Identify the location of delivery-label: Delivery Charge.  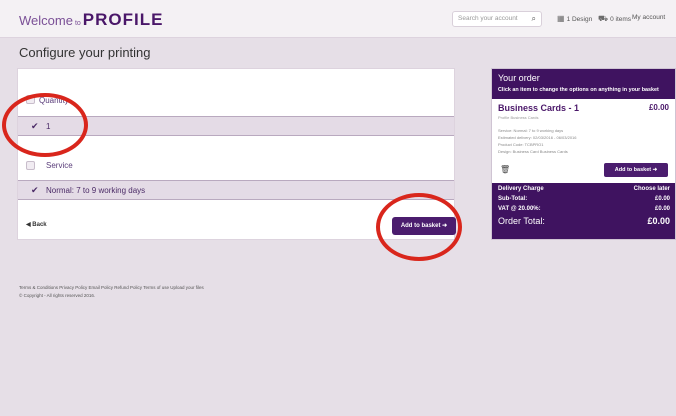
(521, 189).